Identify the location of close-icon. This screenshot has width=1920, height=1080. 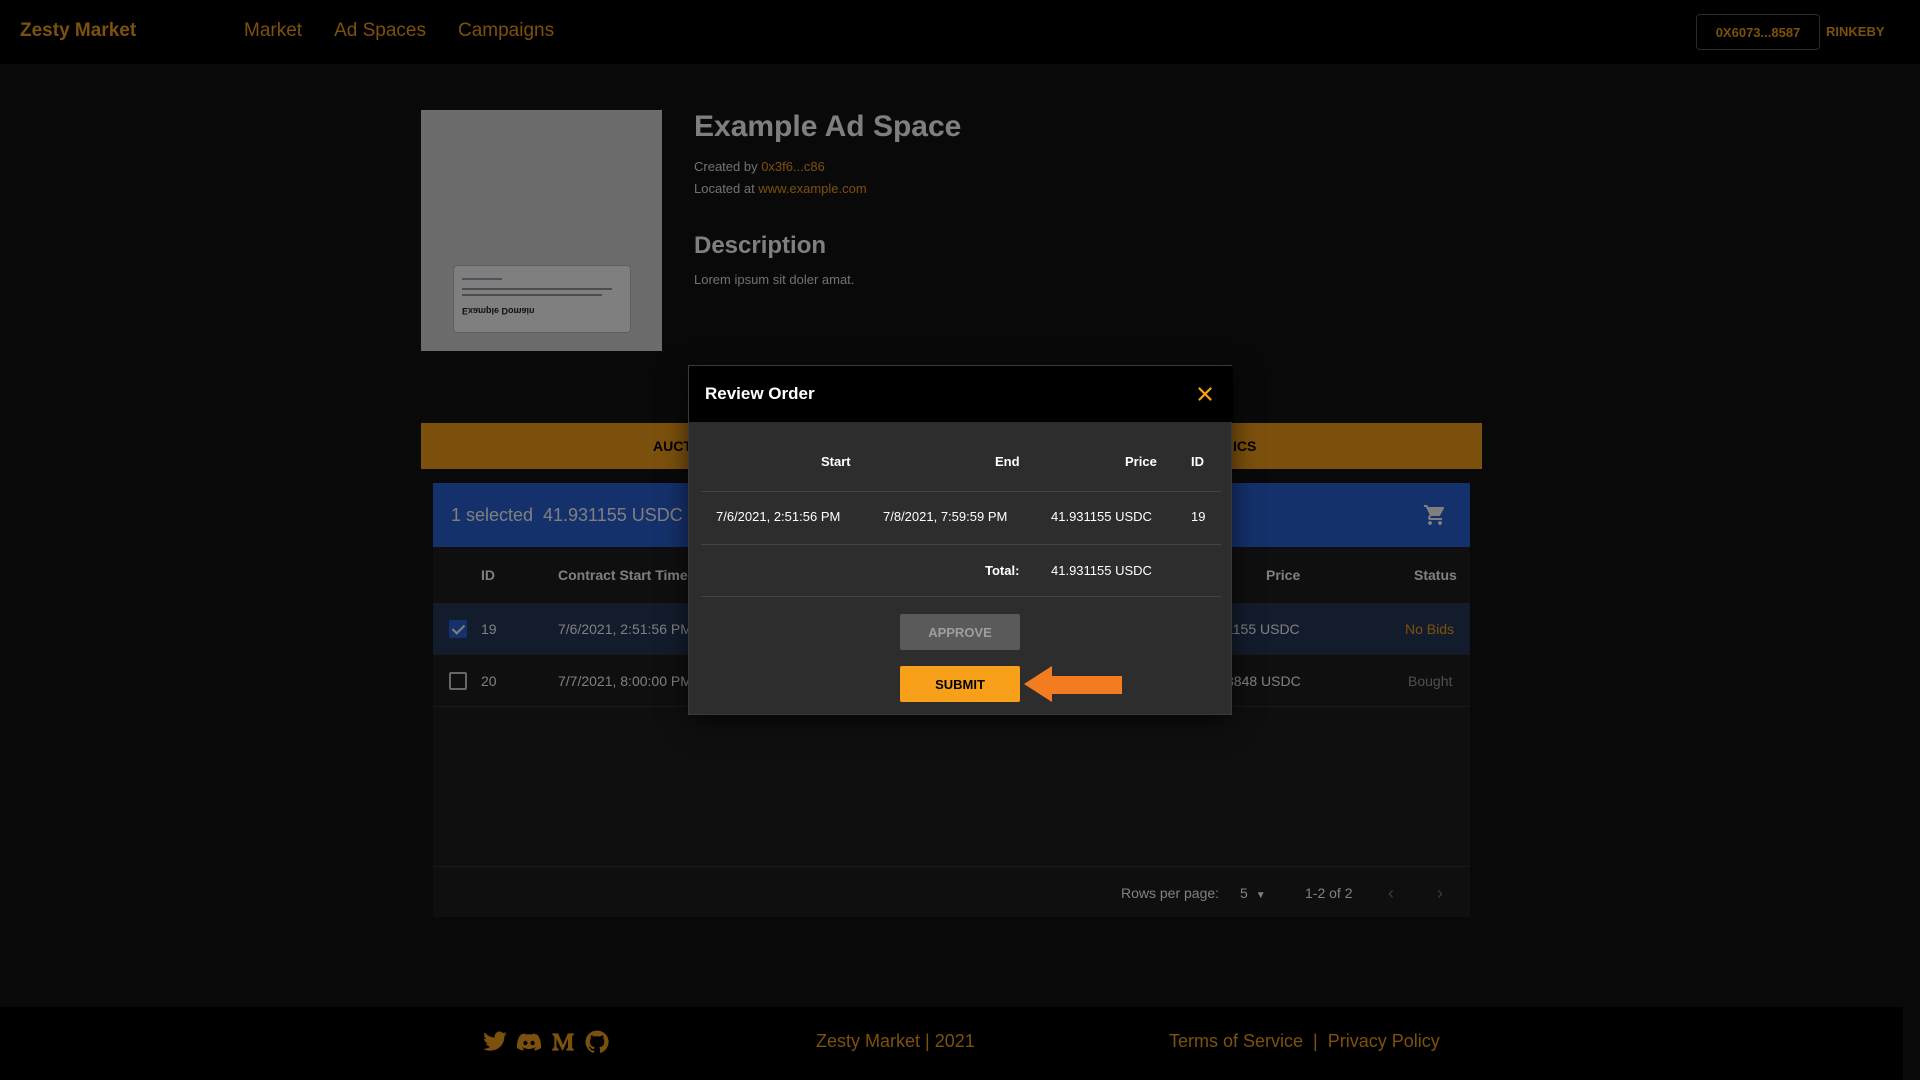
(1205, 394).